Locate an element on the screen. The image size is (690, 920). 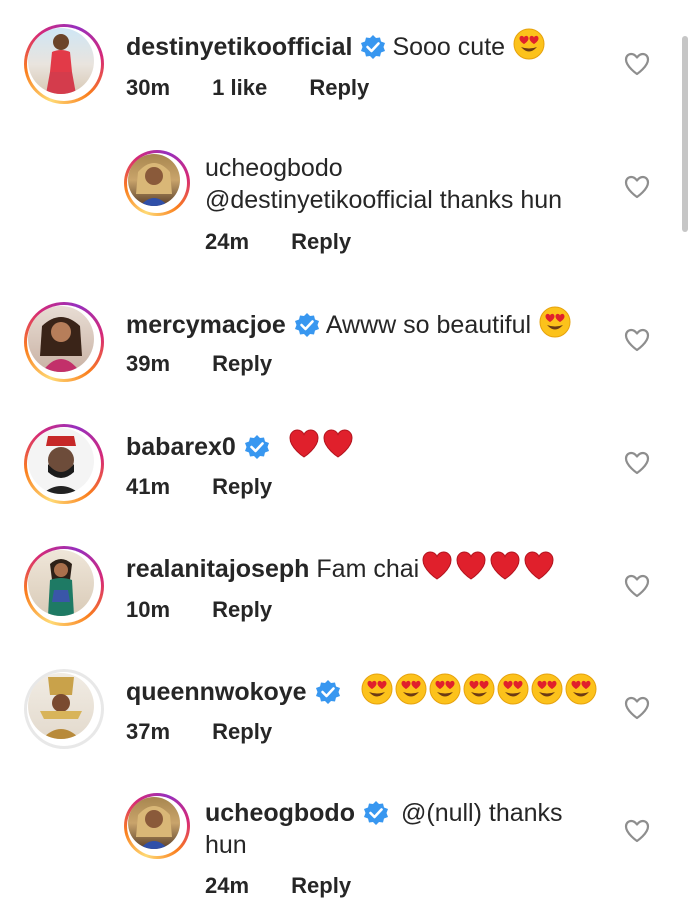
likes-count: 1 like is located at coordinates (239, 88).